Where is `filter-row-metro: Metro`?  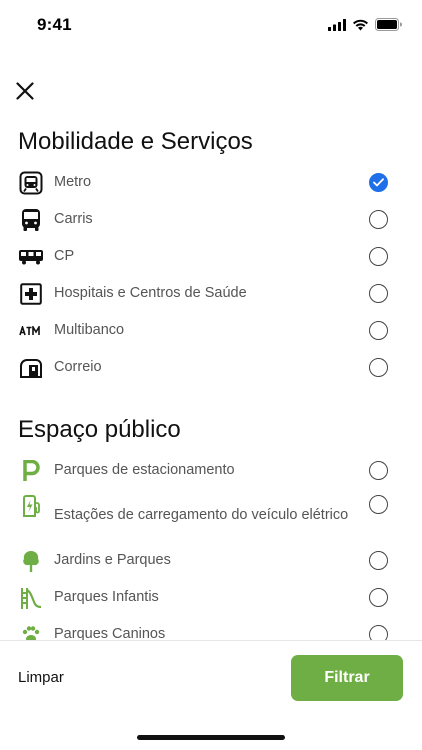 filter-row-metro: Metro is located at coordinates (211, 182).